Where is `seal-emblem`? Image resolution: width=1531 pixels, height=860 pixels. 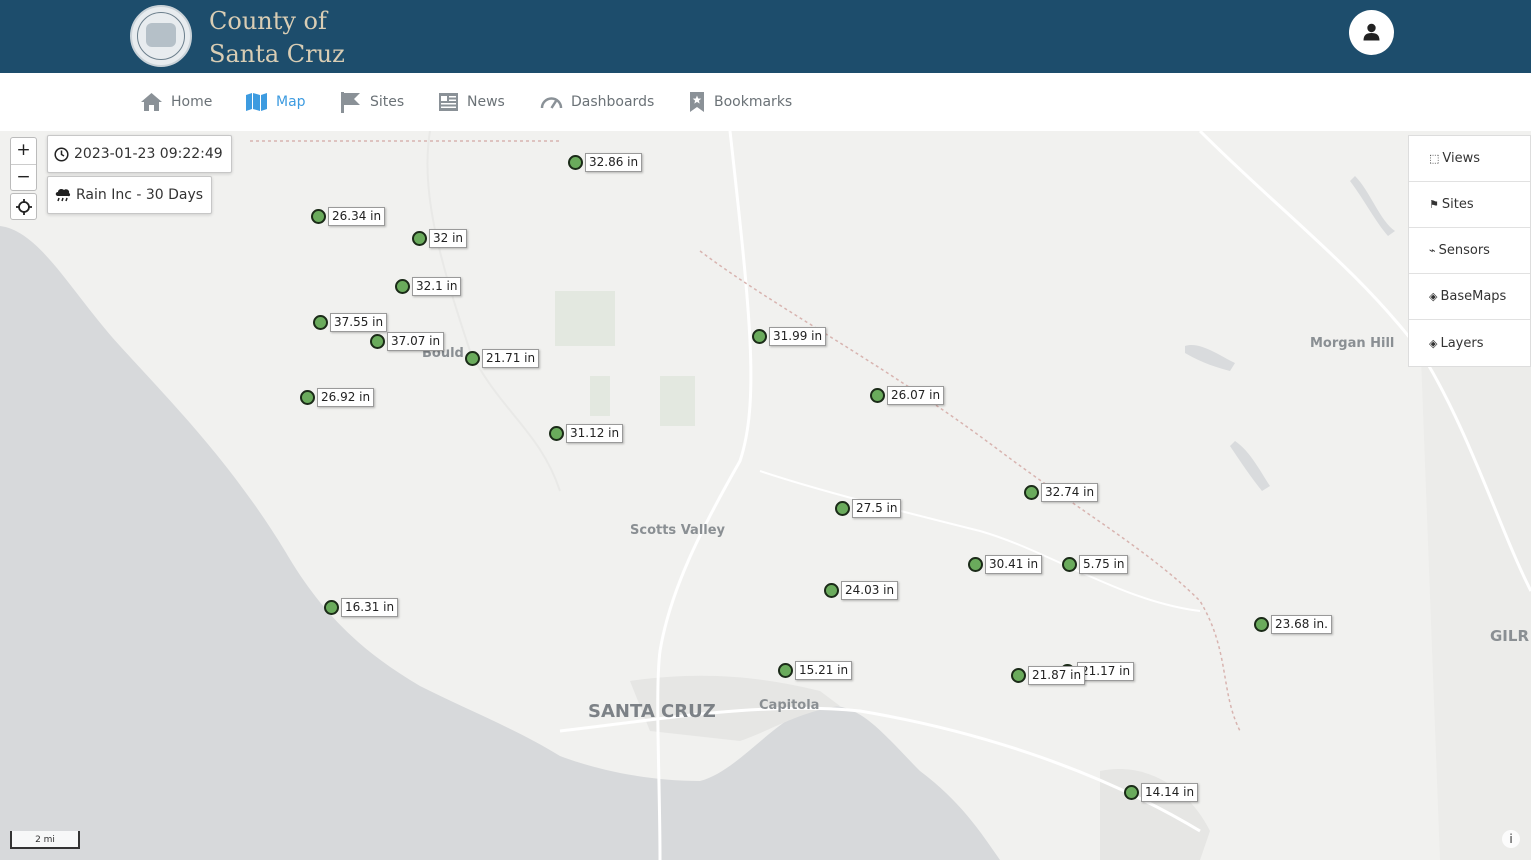
seal-emblem is located at coordinates (161, 35).